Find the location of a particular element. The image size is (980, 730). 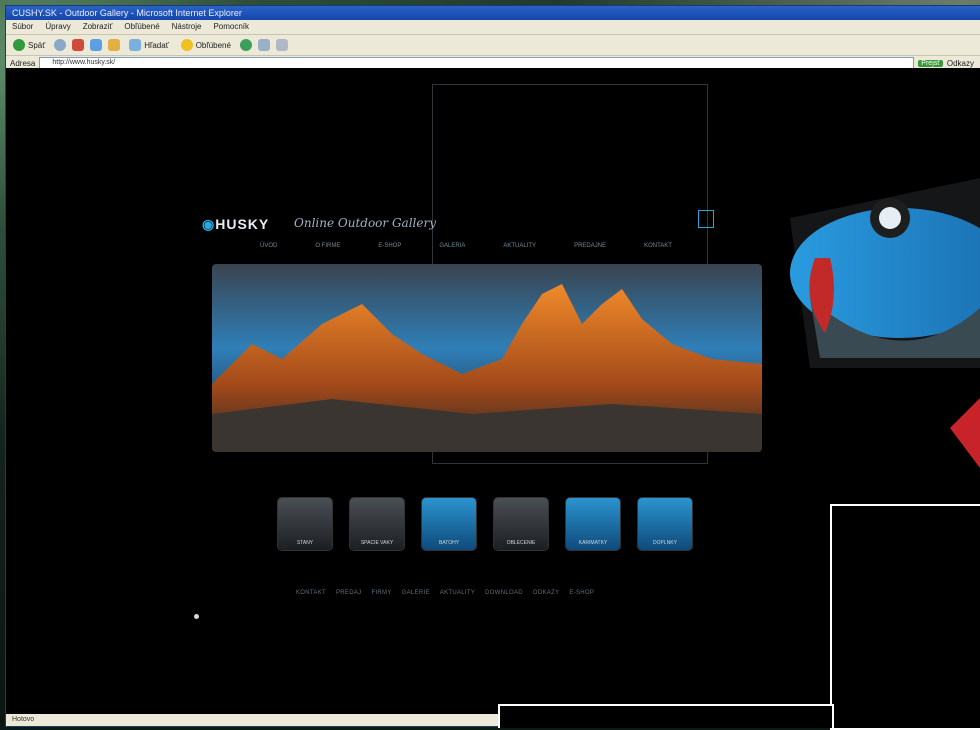

site-logo: ◉HUSKY is located at coordinates (235, 224).